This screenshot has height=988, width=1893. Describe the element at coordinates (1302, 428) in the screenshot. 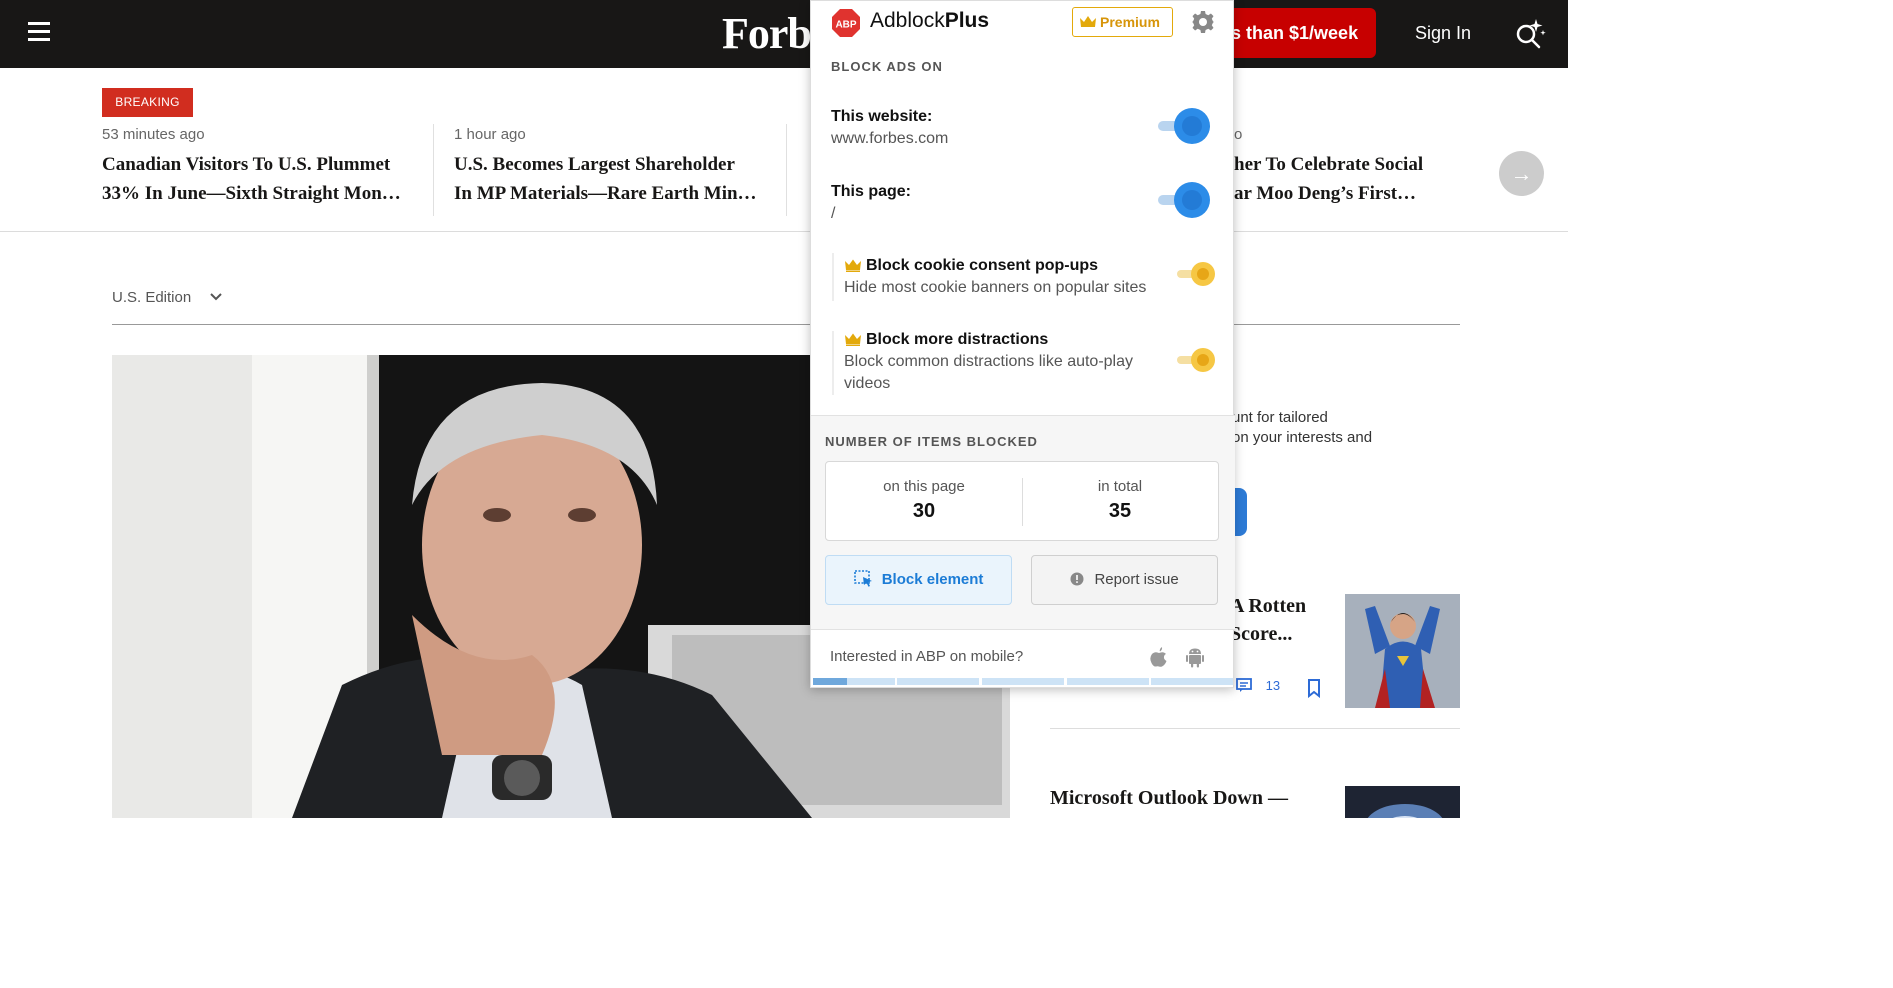

I see `promo-text: unt for tailored on your interests and` at that location.